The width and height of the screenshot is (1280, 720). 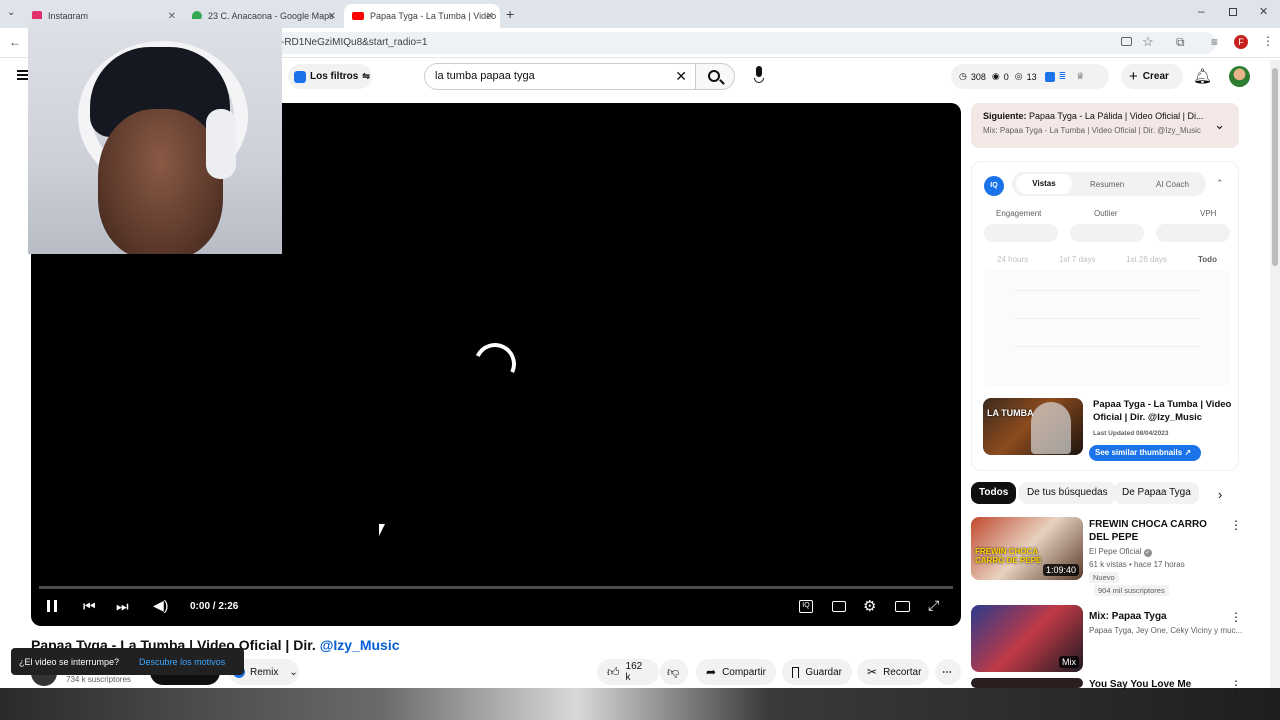 What do you see at coordinates (1107, 184) in the screenshot?
I see `tab-resumen: Resumen` at bounding box center [1107, 184].